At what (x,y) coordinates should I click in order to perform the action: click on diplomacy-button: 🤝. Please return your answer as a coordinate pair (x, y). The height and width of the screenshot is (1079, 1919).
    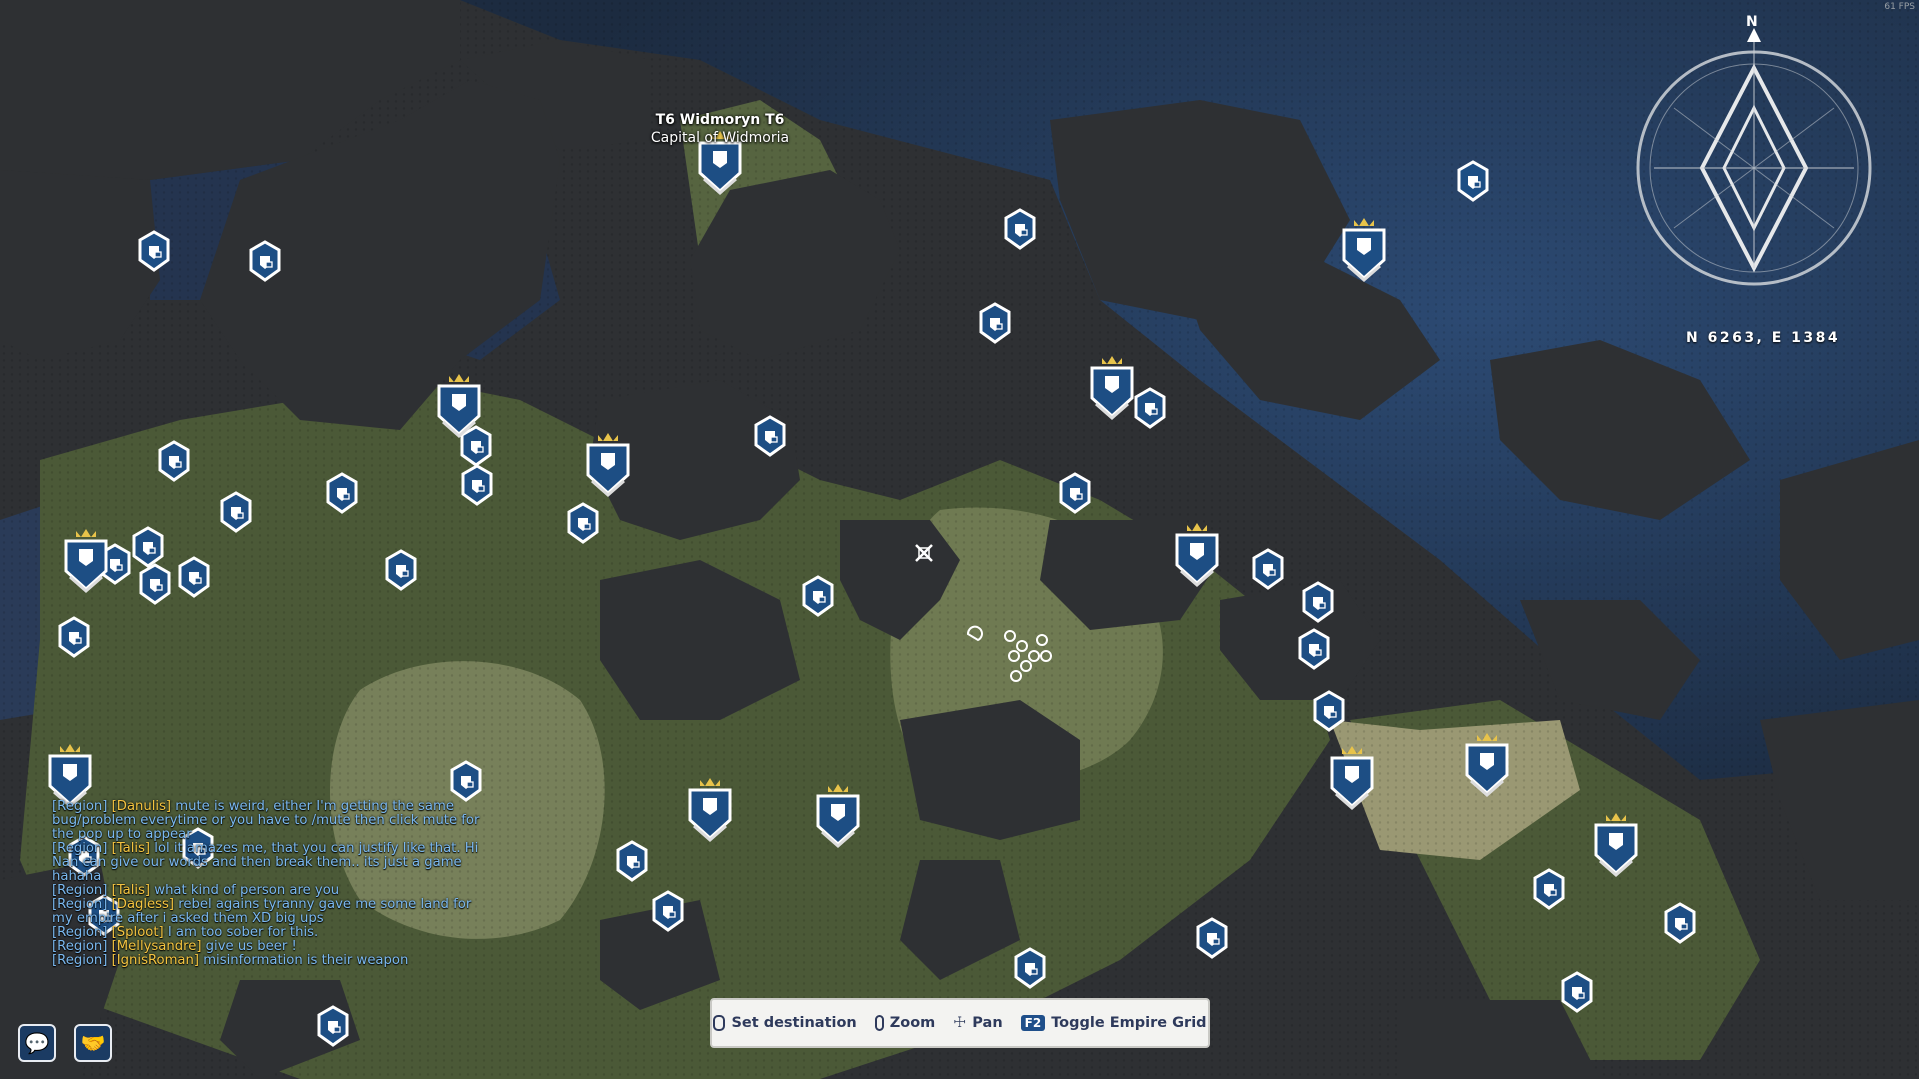
    Looking at the image, I should click on (93, 1043).